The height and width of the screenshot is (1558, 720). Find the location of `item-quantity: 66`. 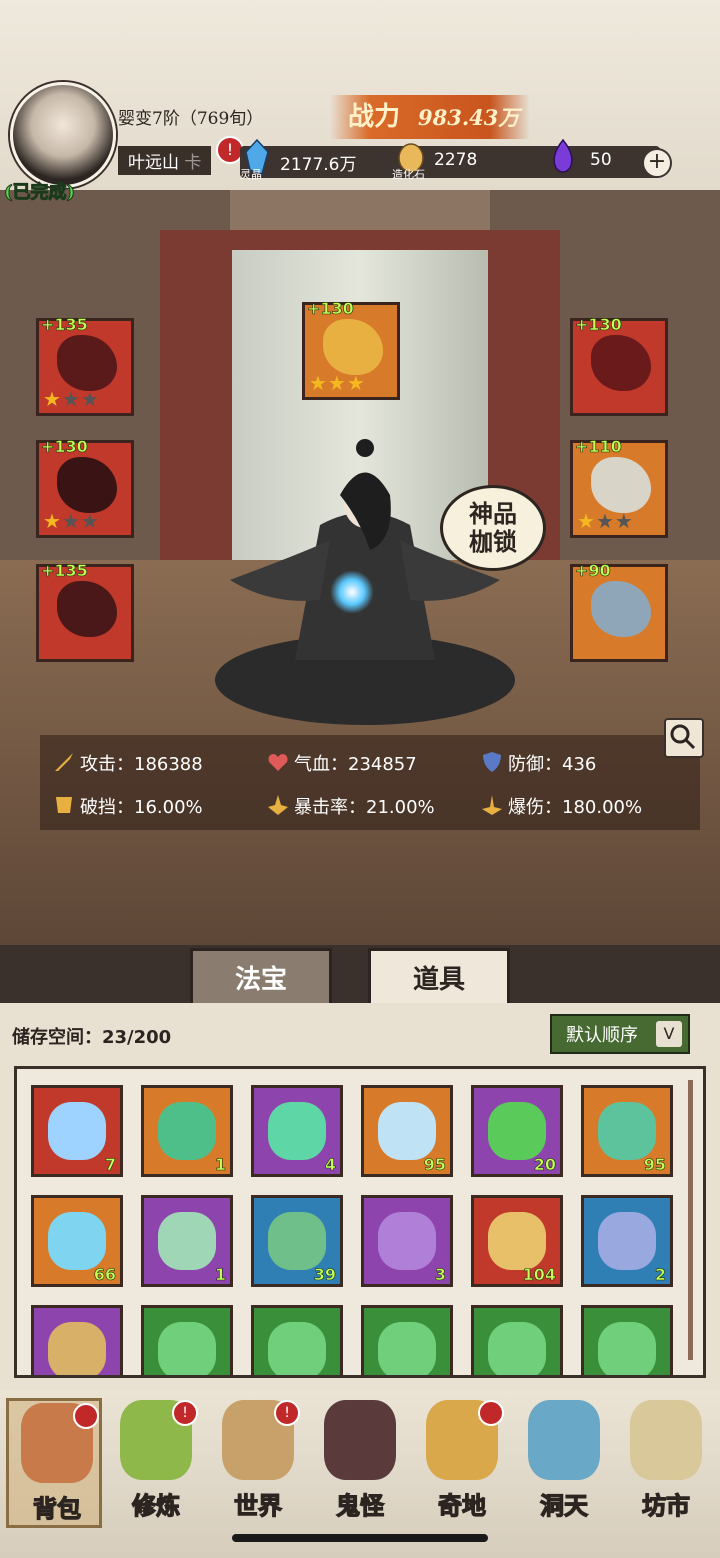

item-quantity: 66 is located at coordinates (104, 1275).